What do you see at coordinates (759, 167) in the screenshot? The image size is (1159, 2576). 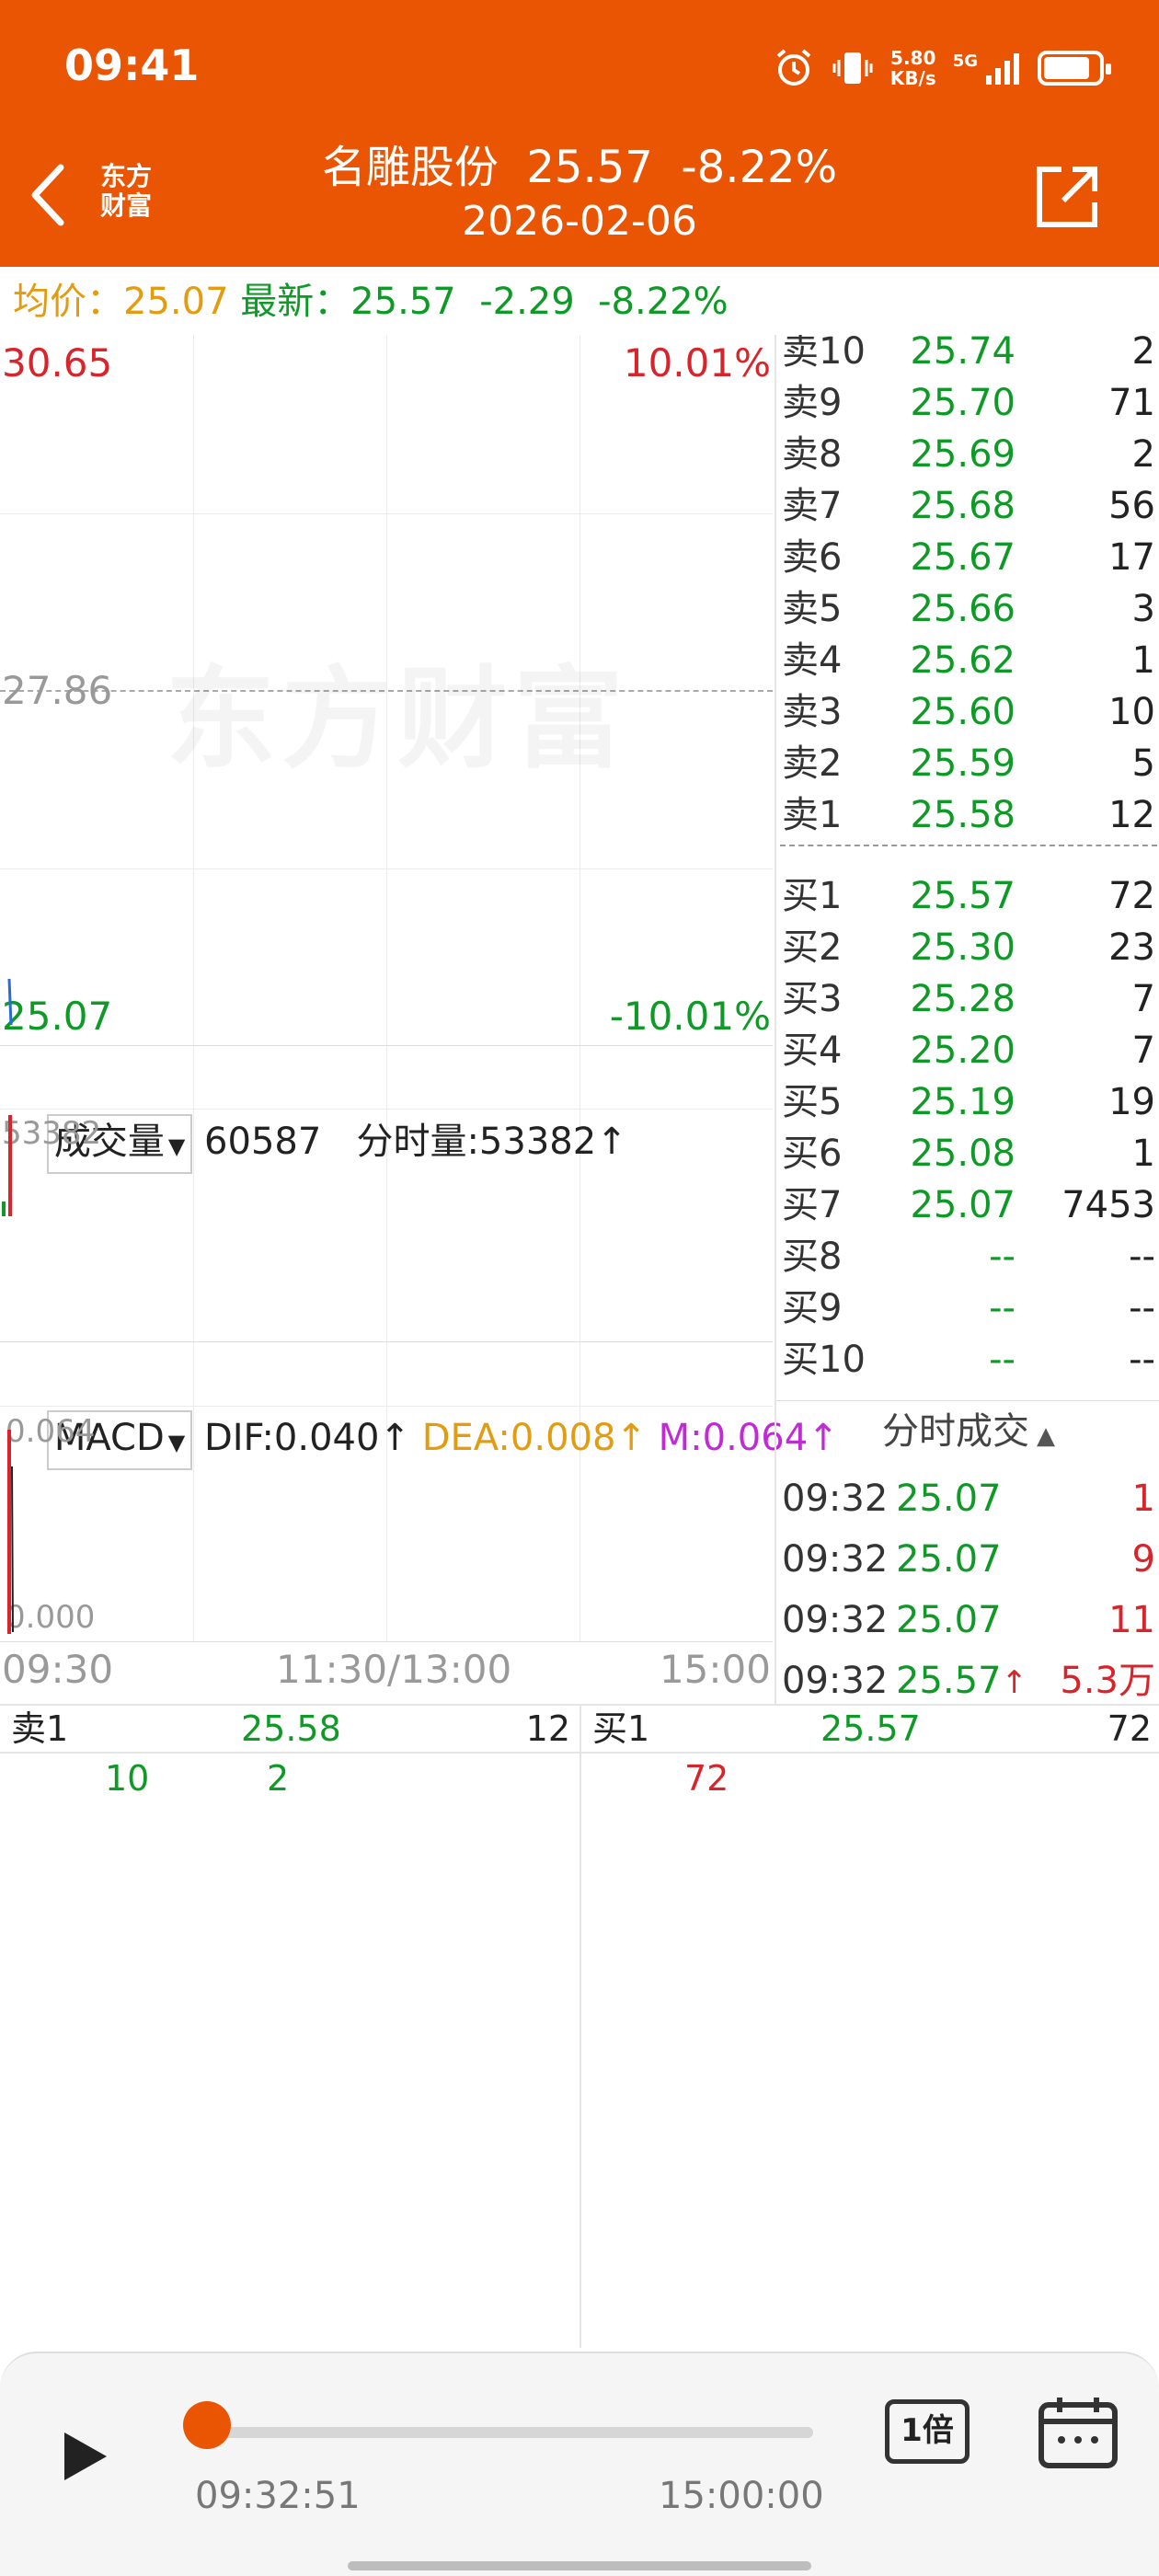 I see `stock-change-pct: -8.22%` at bounding box center [759, 167].